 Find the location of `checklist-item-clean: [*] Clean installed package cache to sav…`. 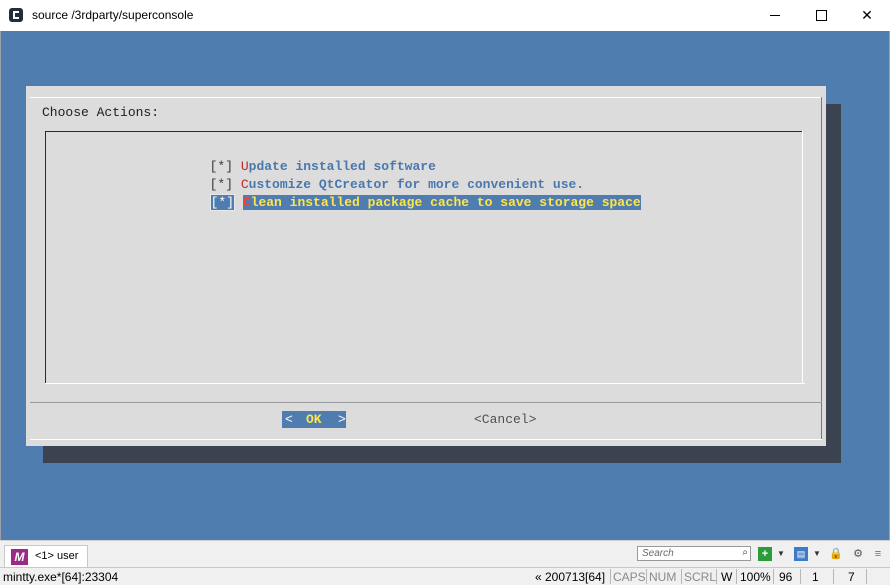

checklist-item-clean: [*] Clean installed package cache to sav… is located at coordinates (417, 193).